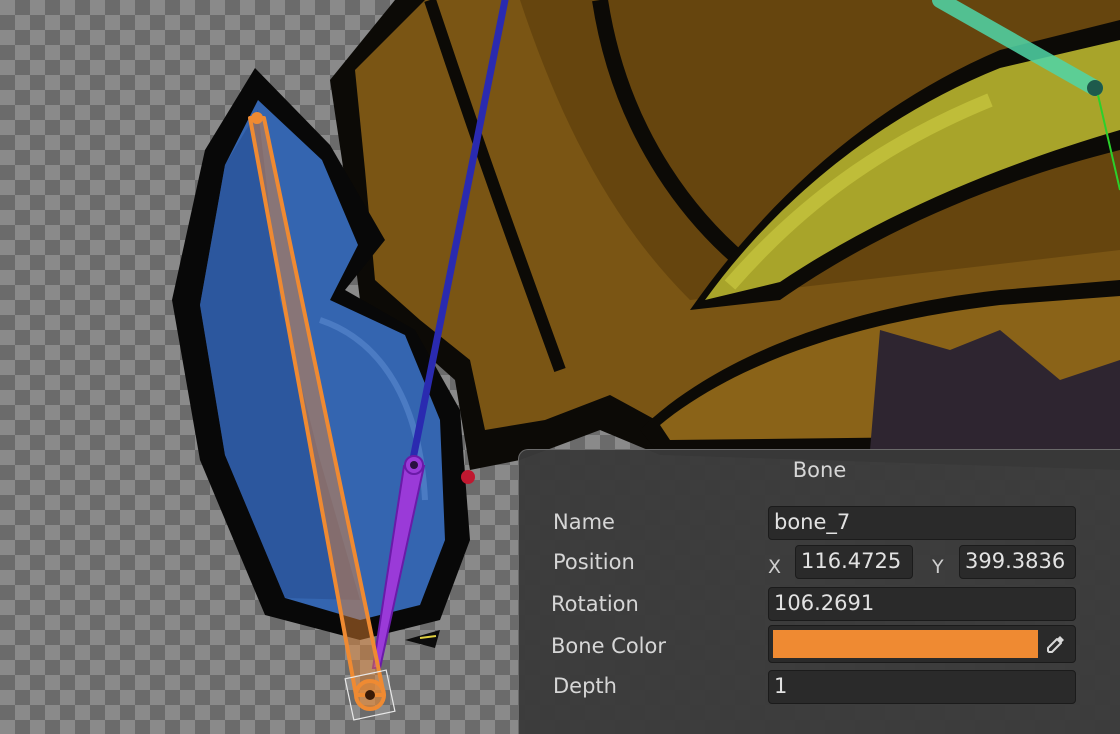 The width and height of the screenshot is (1120, 734). I want to click on panel-title: Bone, so click(819, 470).